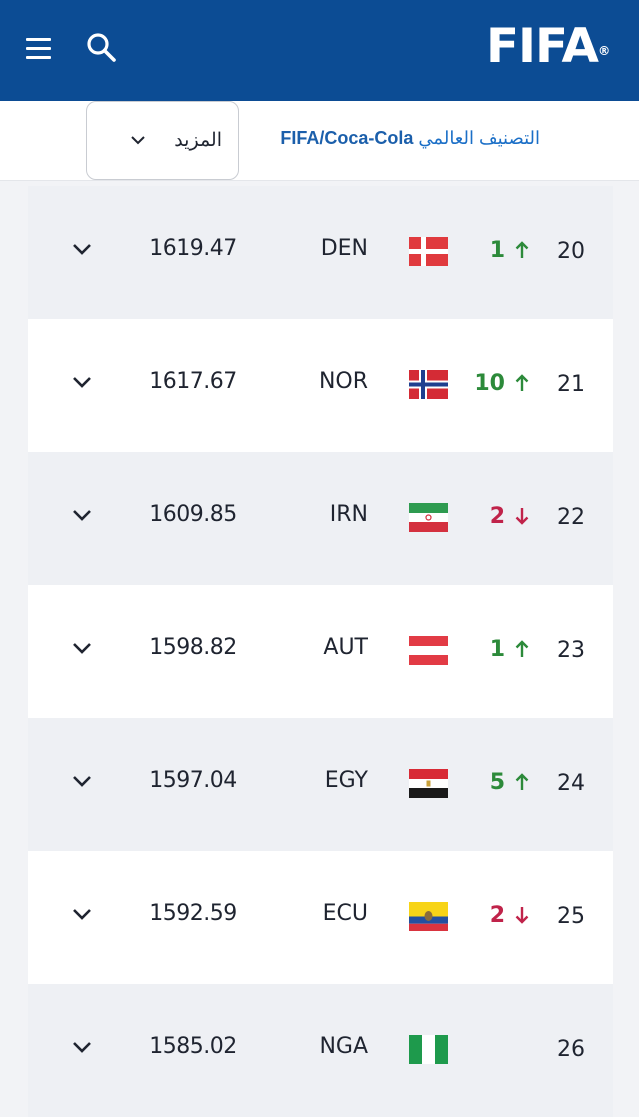  I want to click on total-points: 1597.04, so click(193, 780).